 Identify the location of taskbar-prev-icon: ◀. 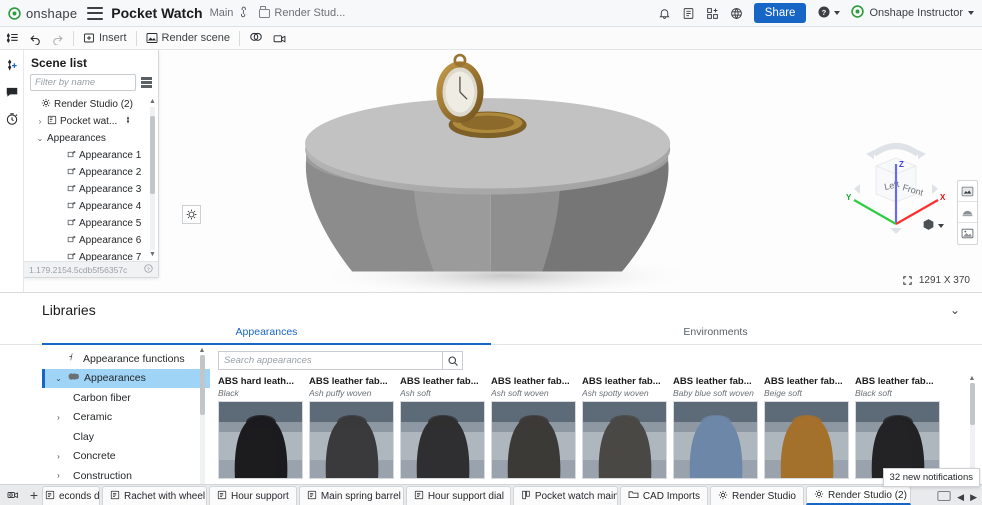
(960, 497).